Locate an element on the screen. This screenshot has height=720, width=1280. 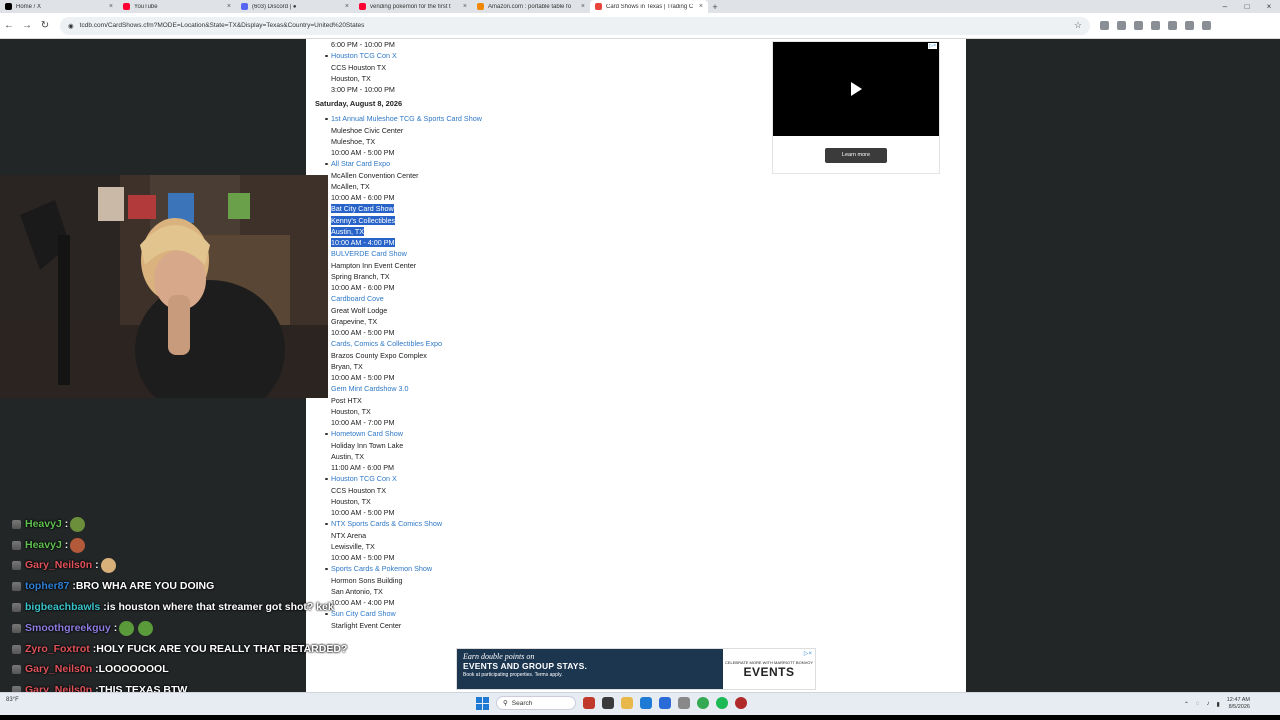
event-city: Bryan, TX is located at coordinates (530, 366).